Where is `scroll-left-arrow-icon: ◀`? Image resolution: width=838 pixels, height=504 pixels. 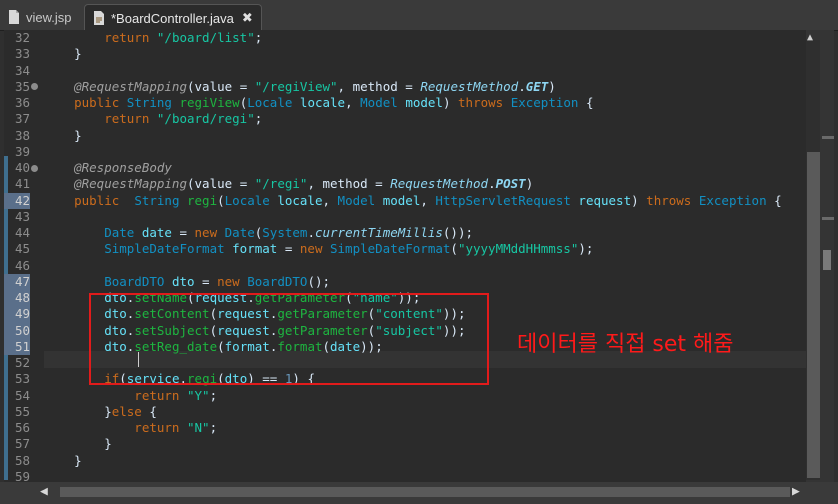 scroll-left-arrow-icon: ◀ is located at coordinates (44, 491).